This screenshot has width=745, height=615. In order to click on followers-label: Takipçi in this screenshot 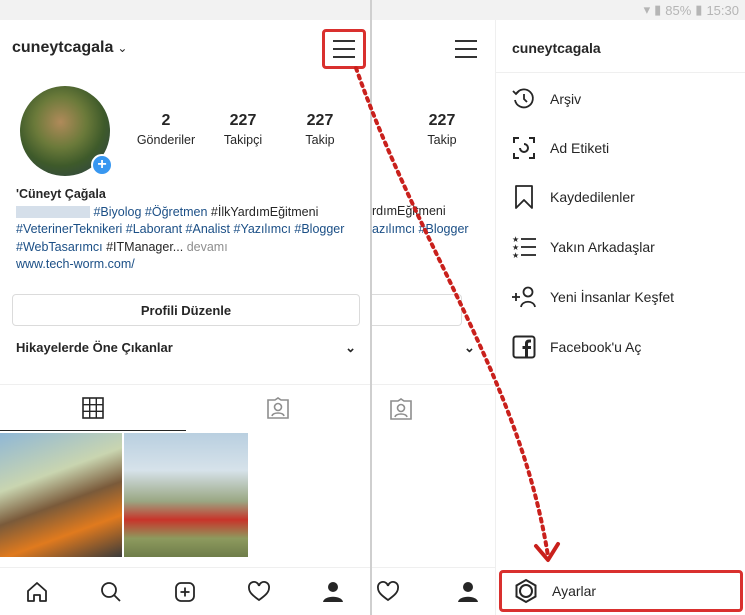, I will do `click(243, 140)`.